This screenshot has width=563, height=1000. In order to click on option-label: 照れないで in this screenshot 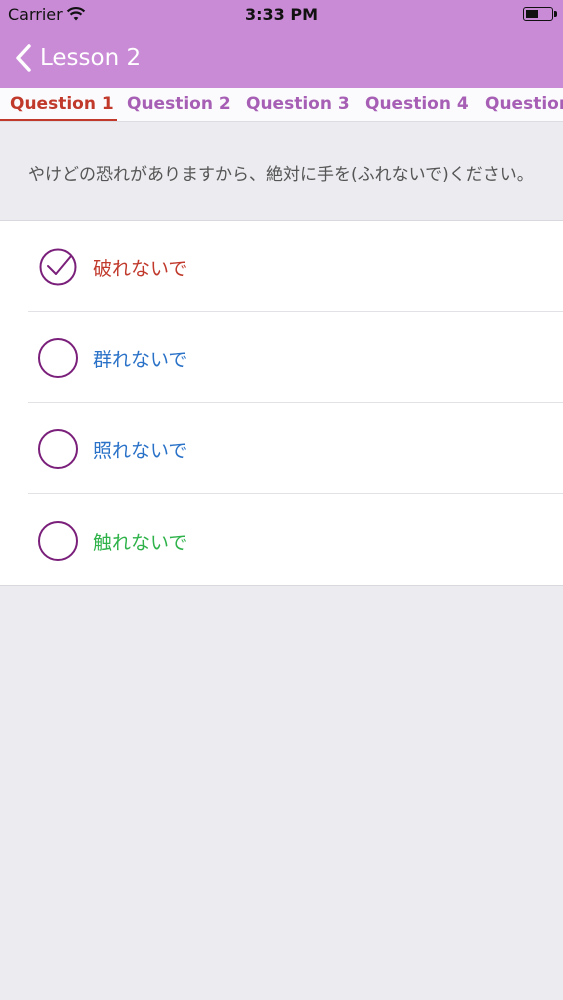, I will do `click(140, 451)`.